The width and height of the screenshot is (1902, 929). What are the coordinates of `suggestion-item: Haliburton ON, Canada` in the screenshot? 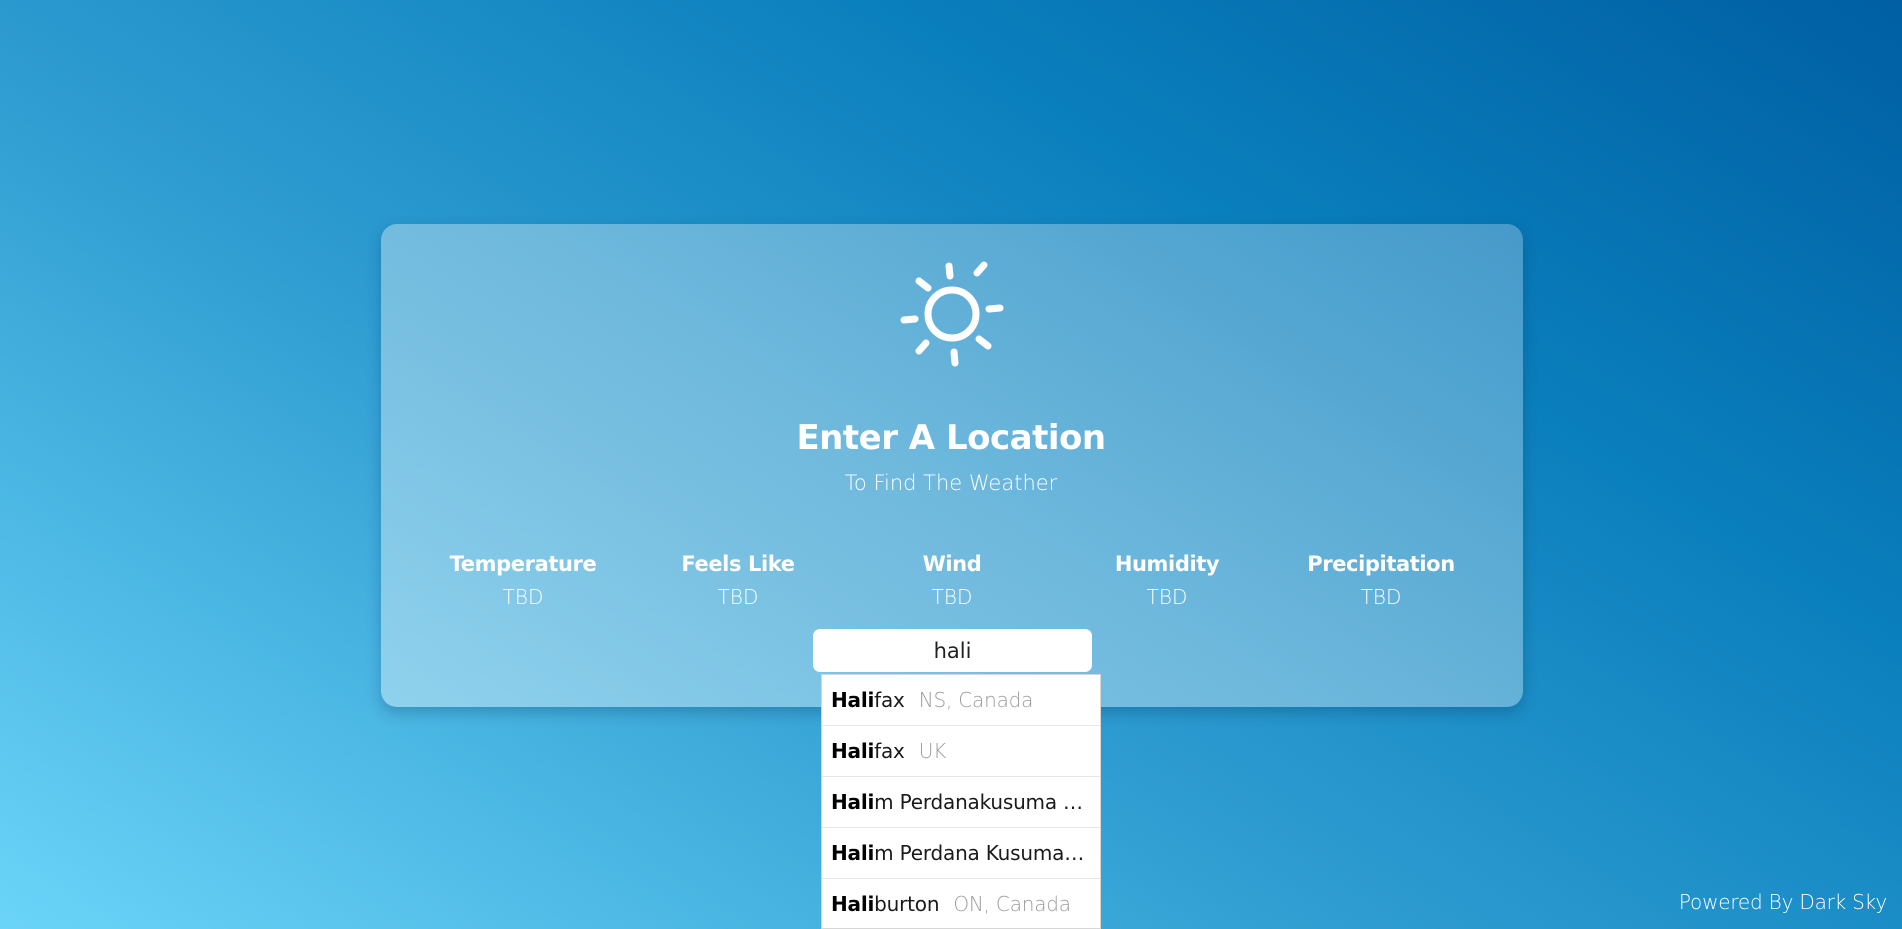 It's located at (961, 903).